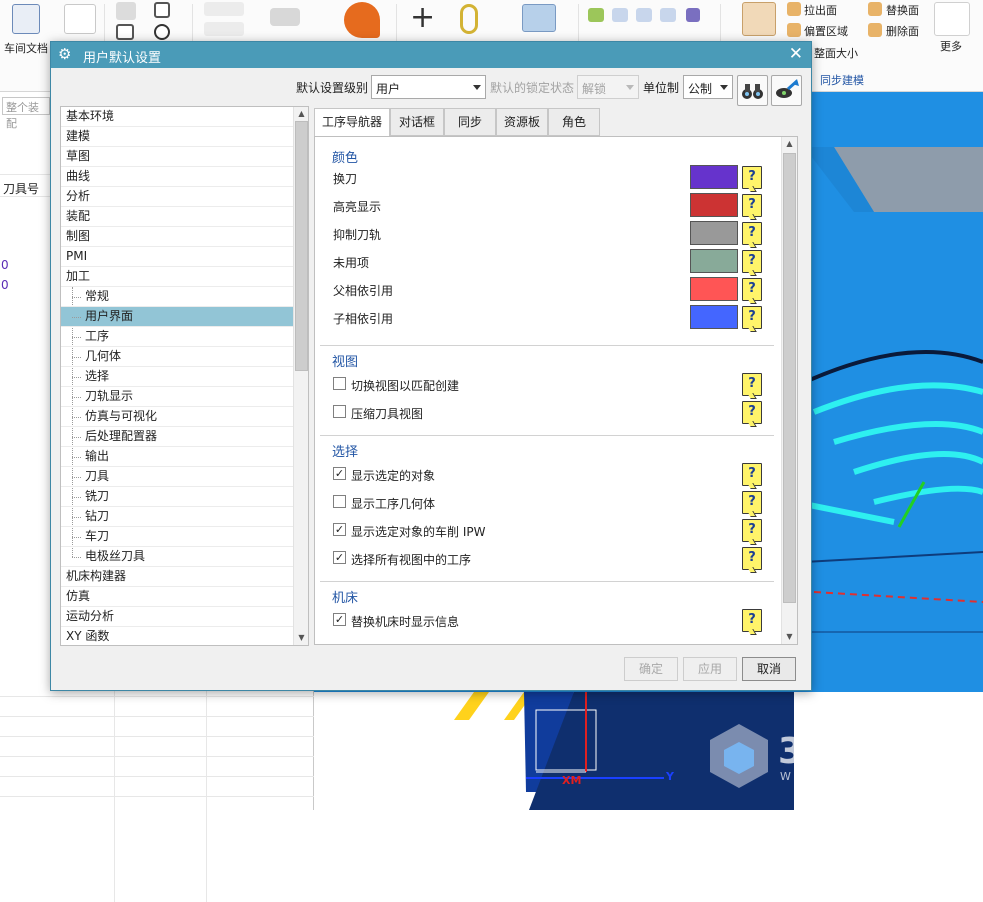 Image resolution: width=983 pixels, height=902 pixels. What do you see at coordinates (80, 19) in the screenshot?
I see `toolbar-icon` at bounding box center [80, 19].